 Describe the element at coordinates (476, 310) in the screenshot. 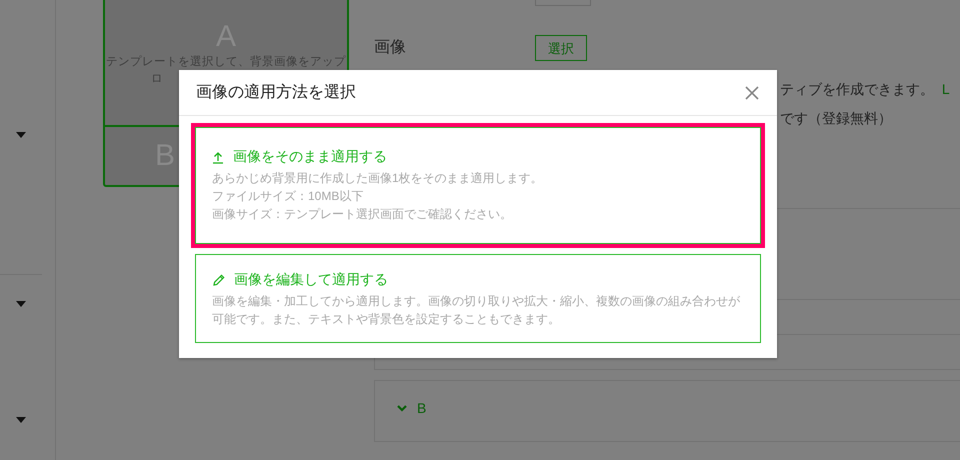

I see `option-description: 画像を編集・加工してから適用します。画像の切り取りや拡大・縮小、複数の画像の組み合わせが可能です。また、テキストや背景色を設定することもできます。` at that location.